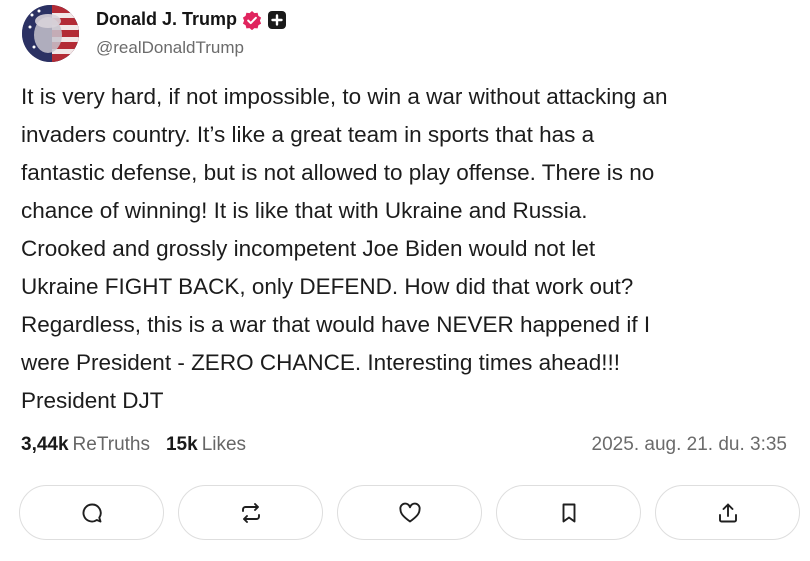 This screenshot has width=810, height=561. I want to click on retruths-label: ReTruths, so click(111, 445).